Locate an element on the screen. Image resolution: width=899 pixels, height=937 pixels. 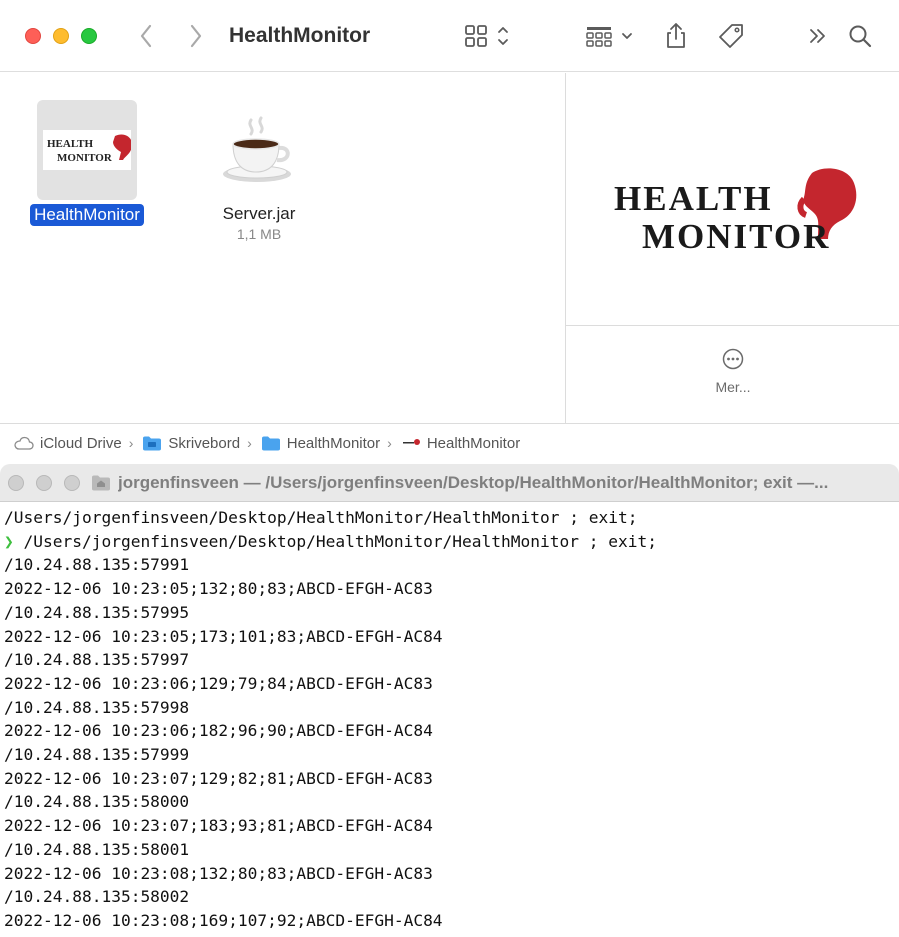
more-toolbar-items-button is located at coordinates (818, 36).